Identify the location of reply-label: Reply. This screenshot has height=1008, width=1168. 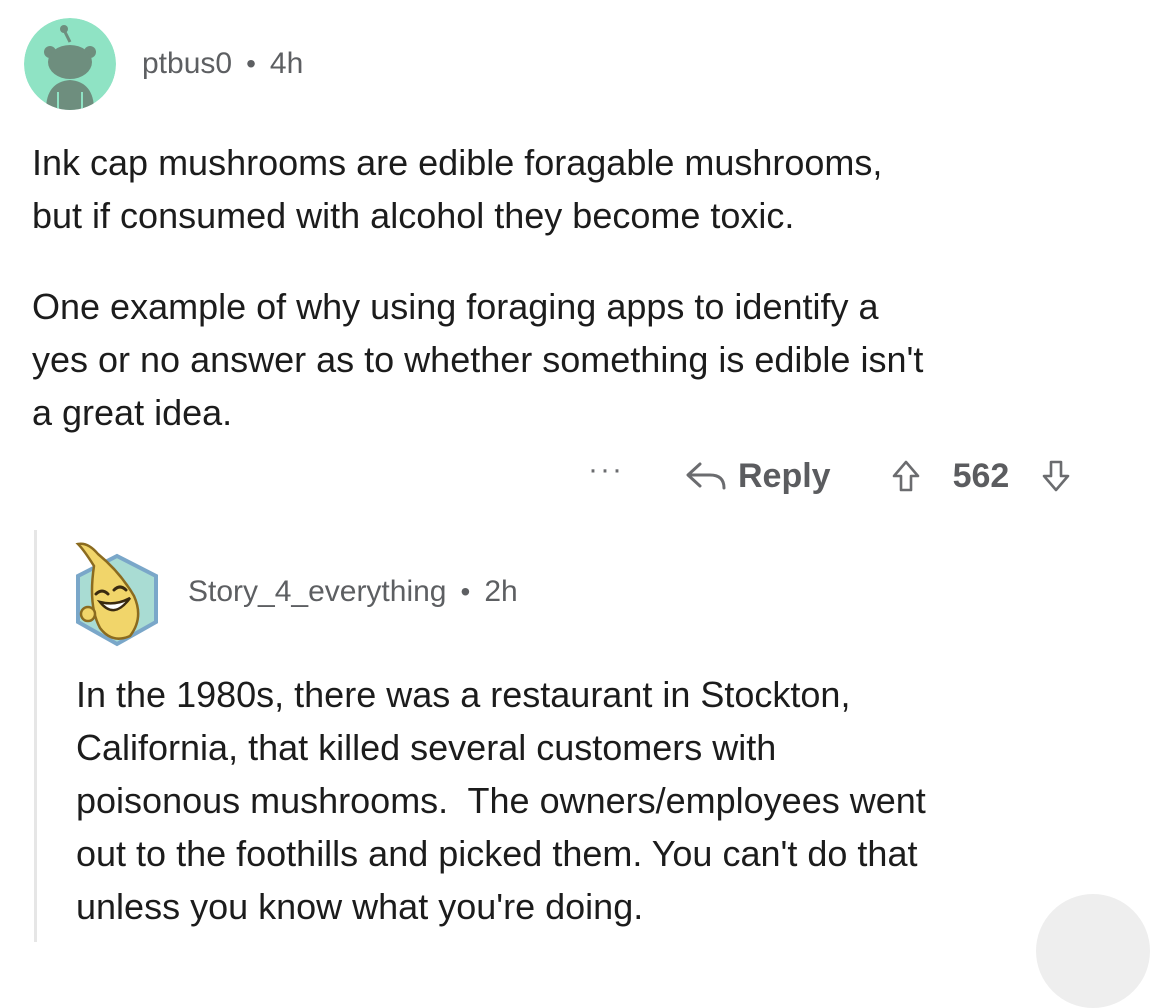
(784, 475).